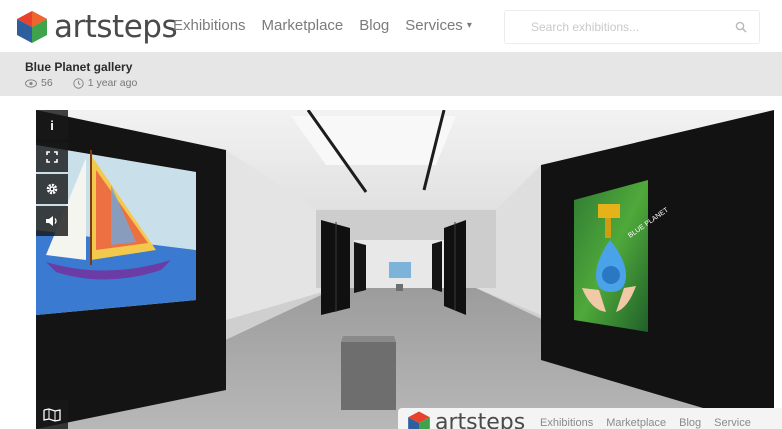 Image resolution: width=782 pixels, height=429 pixels. I want to click on fullscreen-button, so click(52, 157).